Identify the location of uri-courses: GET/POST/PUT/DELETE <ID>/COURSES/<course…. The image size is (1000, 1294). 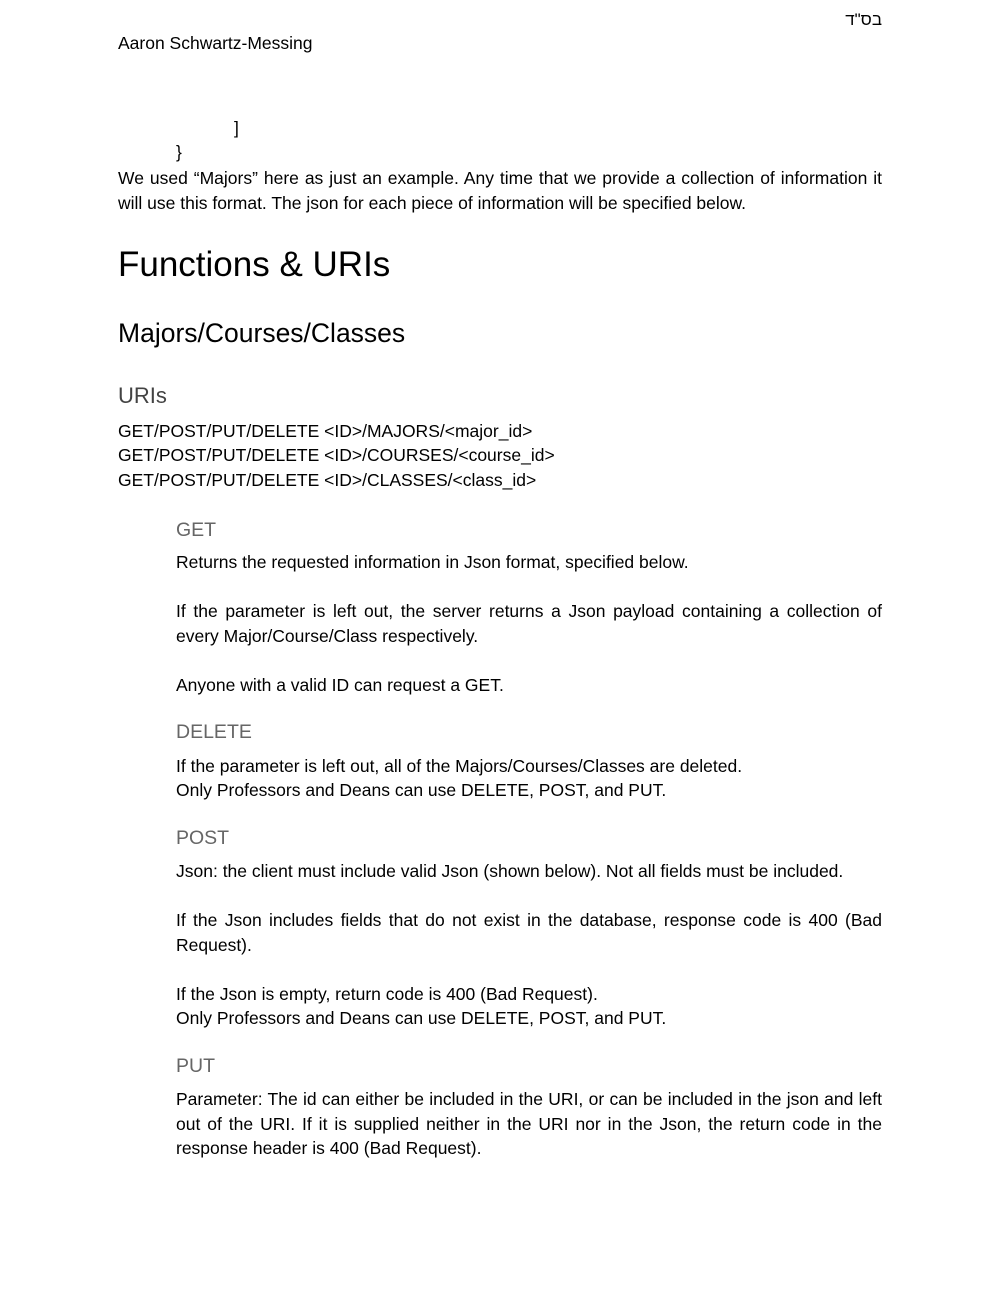
(336, 455).